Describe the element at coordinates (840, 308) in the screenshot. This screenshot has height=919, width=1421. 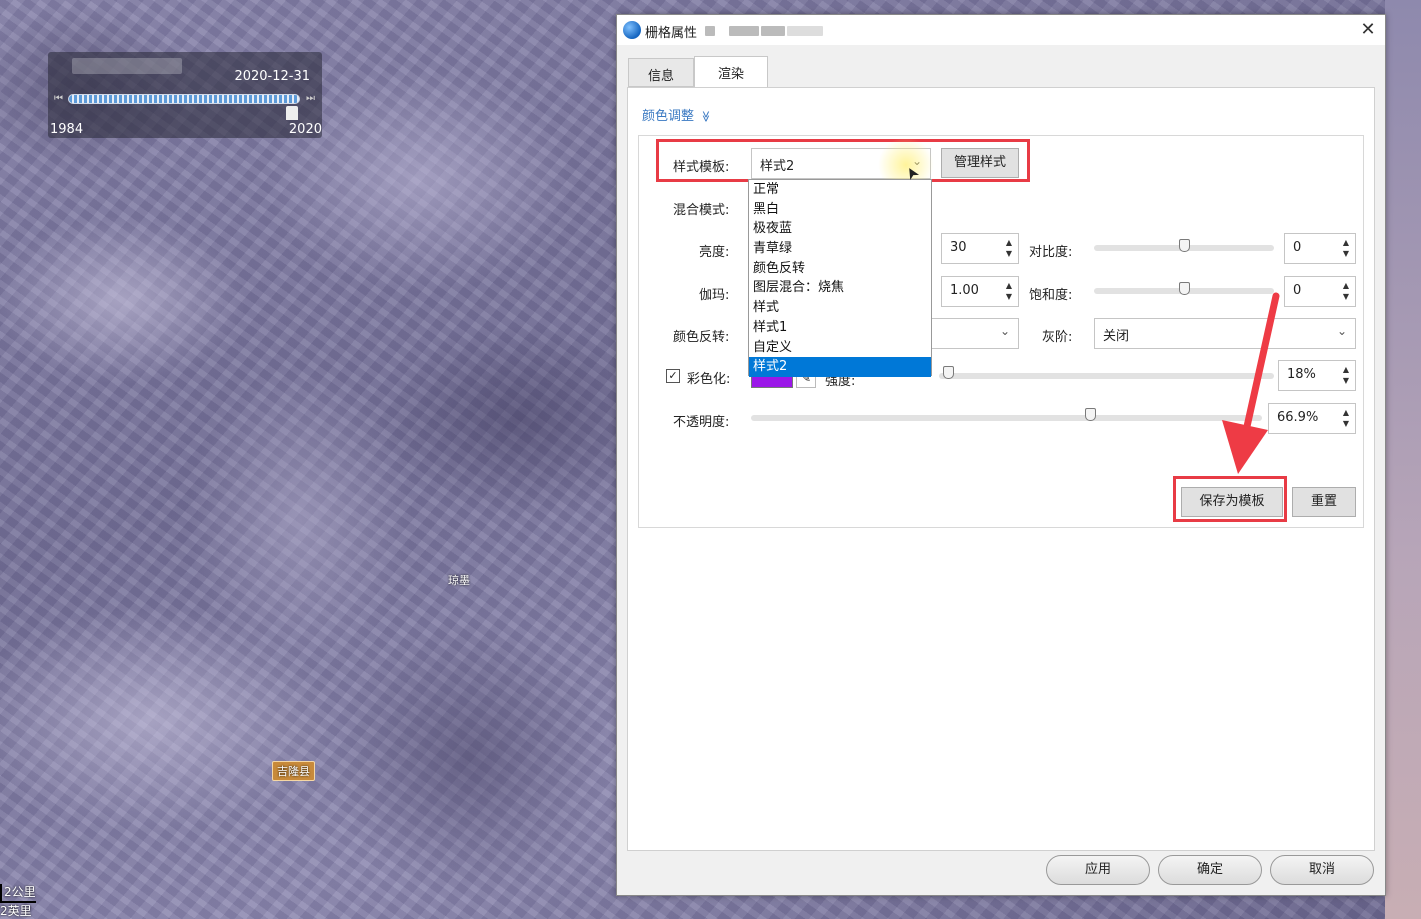
I see `dropdown-option: 样式` at that location.